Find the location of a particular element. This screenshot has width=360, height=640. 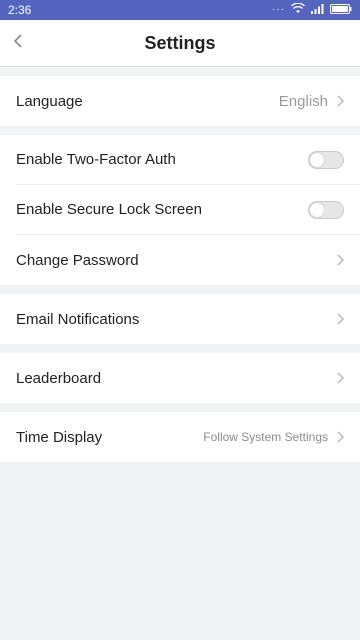

two-factor-label: Enable Two-Factor Auth is located at coordinates (96, 159).